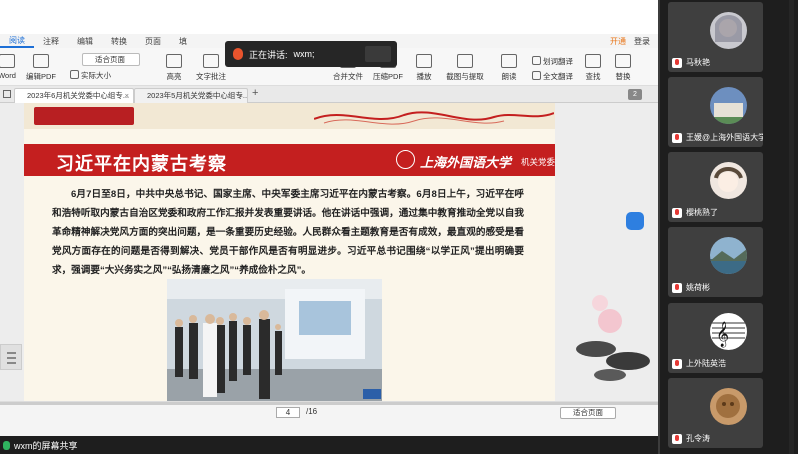  I want to click on find-icon, so click(593, 61).